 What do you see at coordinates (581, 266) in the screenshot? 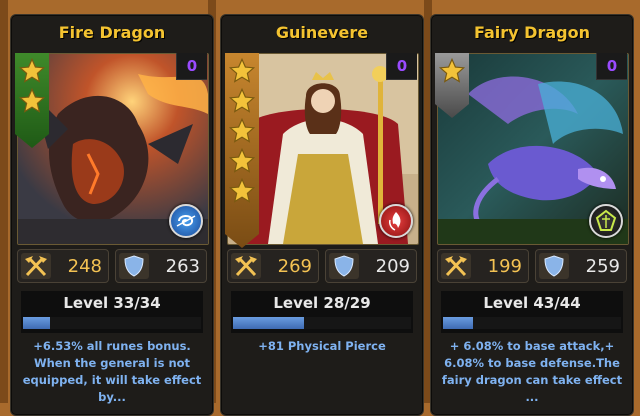
I see `defense-stat: 259` at bounding box center [581, 266].